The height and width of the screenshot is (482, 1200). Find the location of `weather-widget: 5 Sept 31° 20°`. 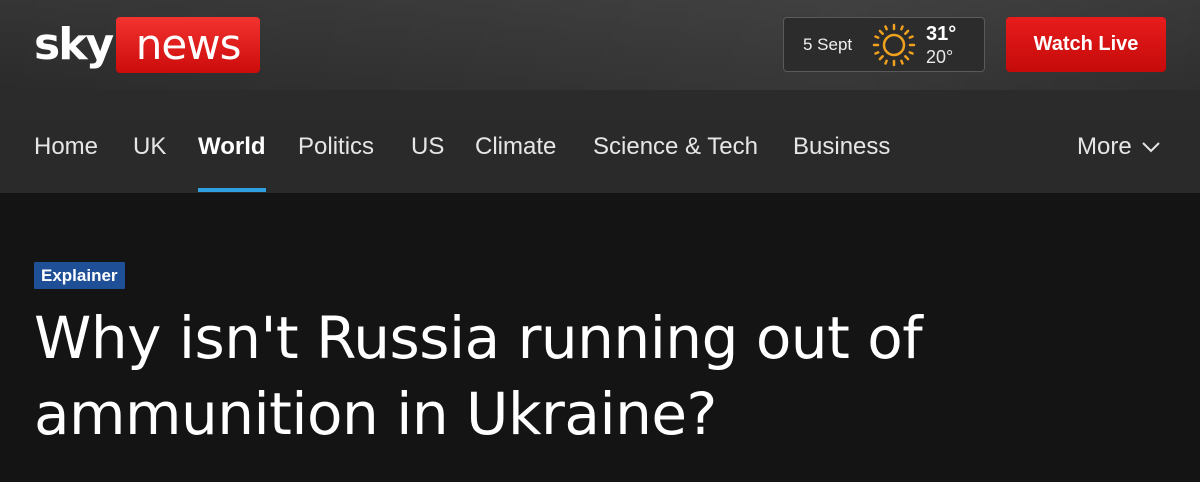

weather-widget: 5 Sept 31° 20° is located at coordinates (884, 44).